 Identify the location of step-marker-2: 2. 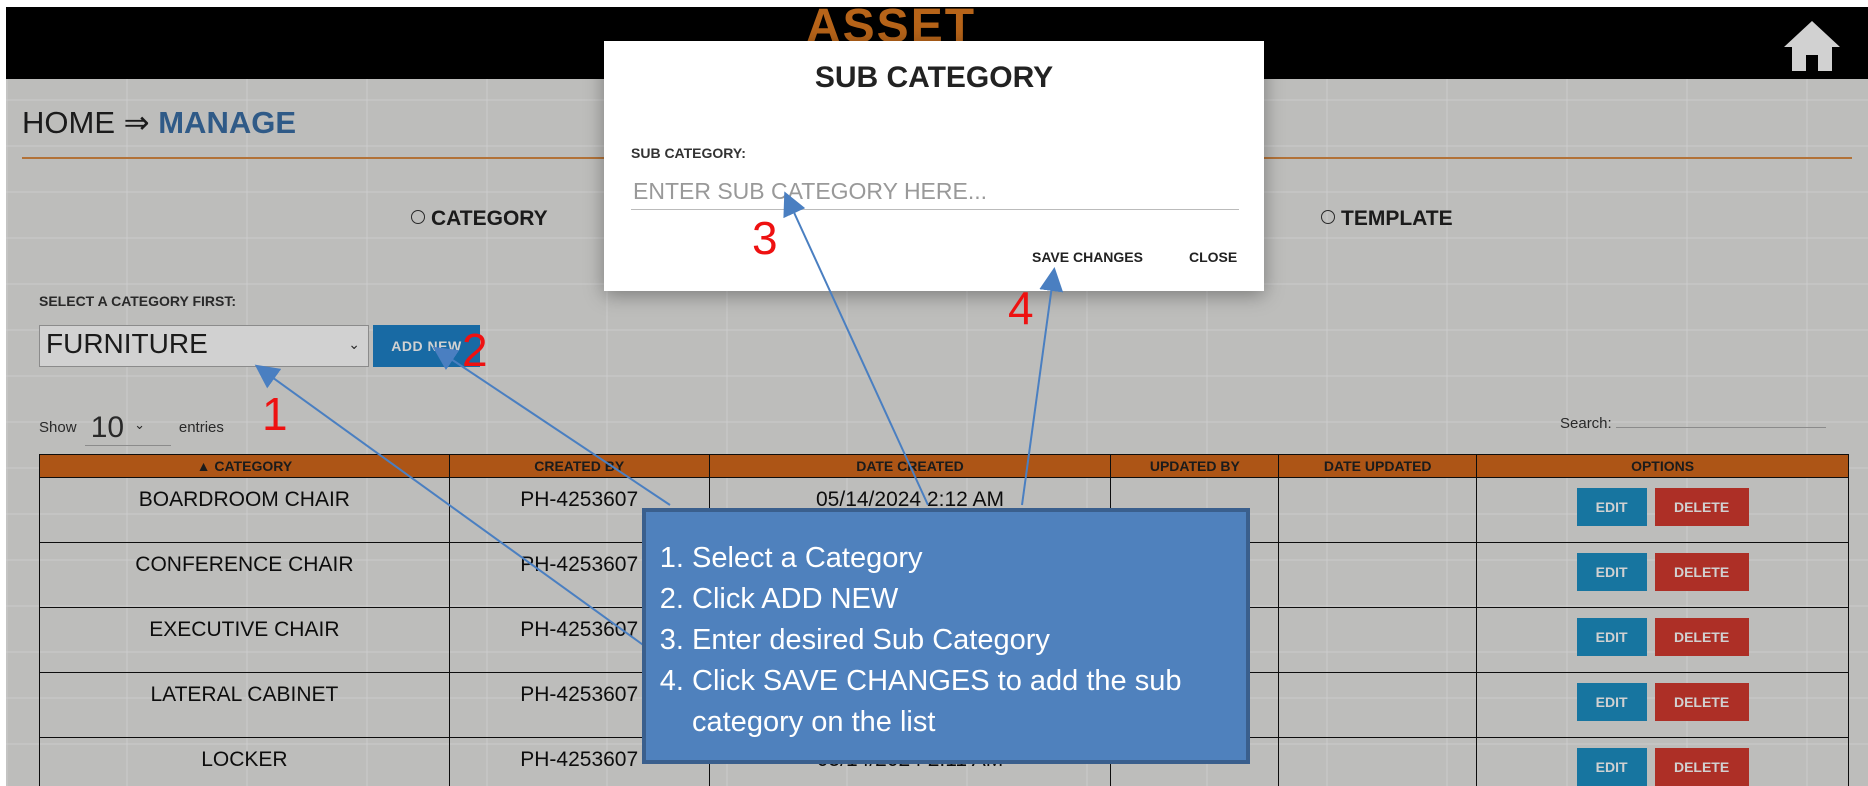
(475, 350).